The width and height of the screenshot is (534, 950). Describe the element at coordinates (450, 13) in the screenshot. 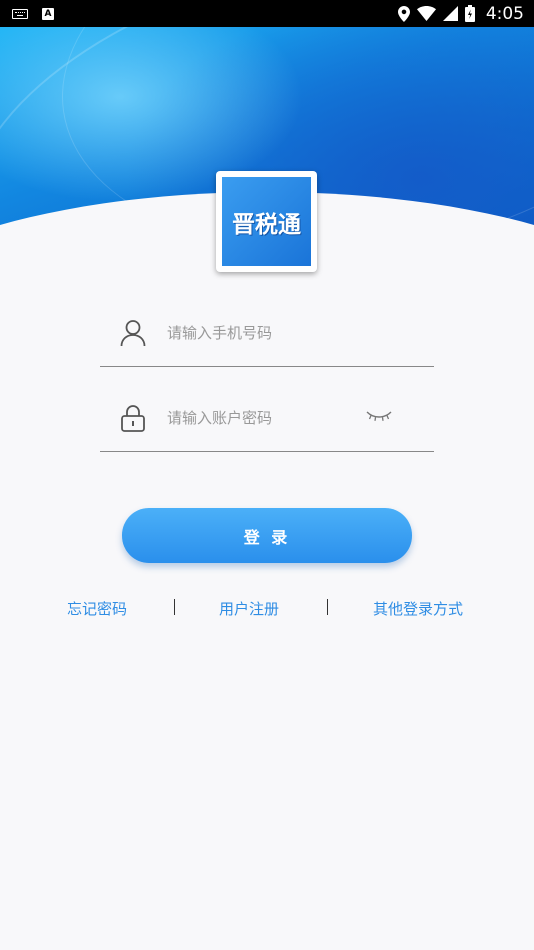

I see `signal-icon` at that location.